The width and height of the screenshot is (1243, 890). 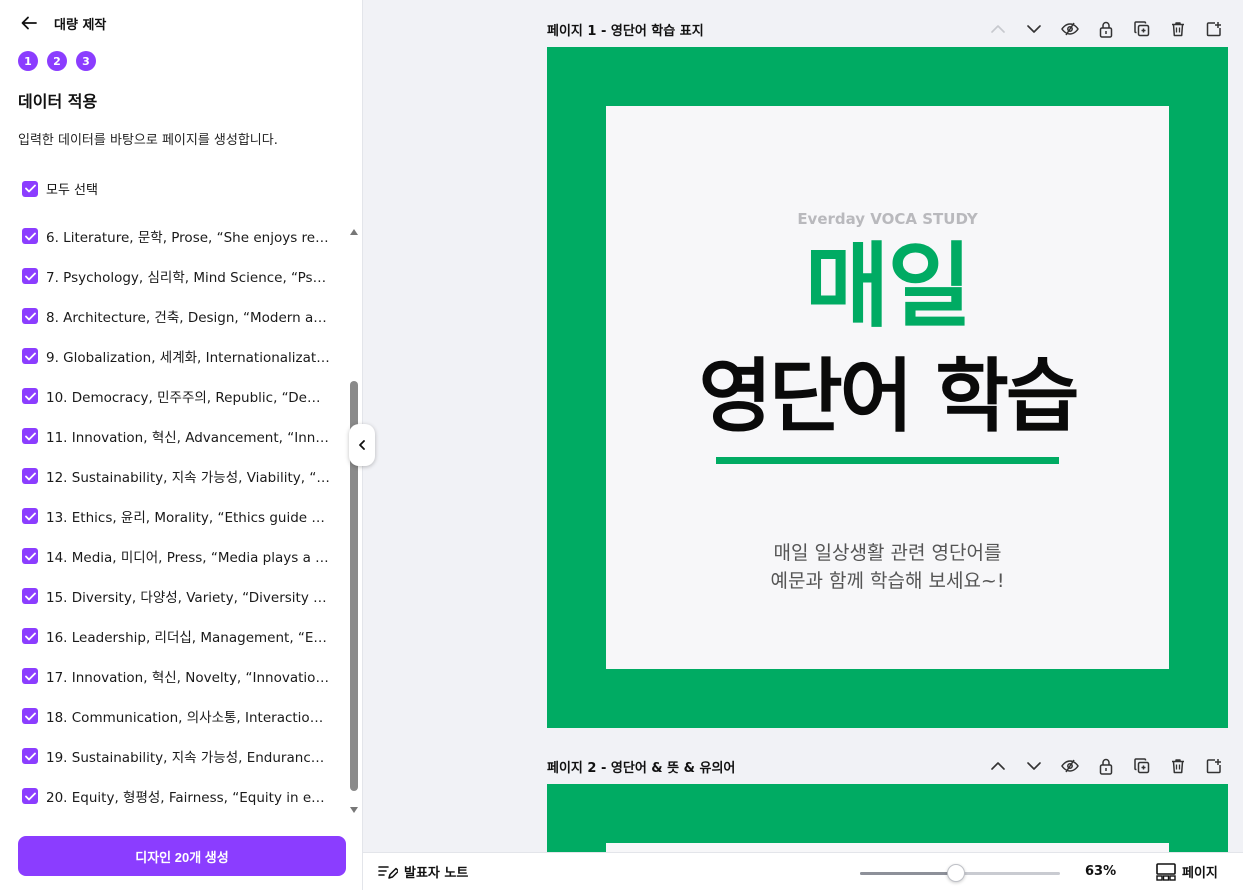 What do you see at coordinates (887, 551) in the screenshot?
I see `cover-description-line-1: 매일 일상생활 관련 영단어를` at bounding box center [887, 551].